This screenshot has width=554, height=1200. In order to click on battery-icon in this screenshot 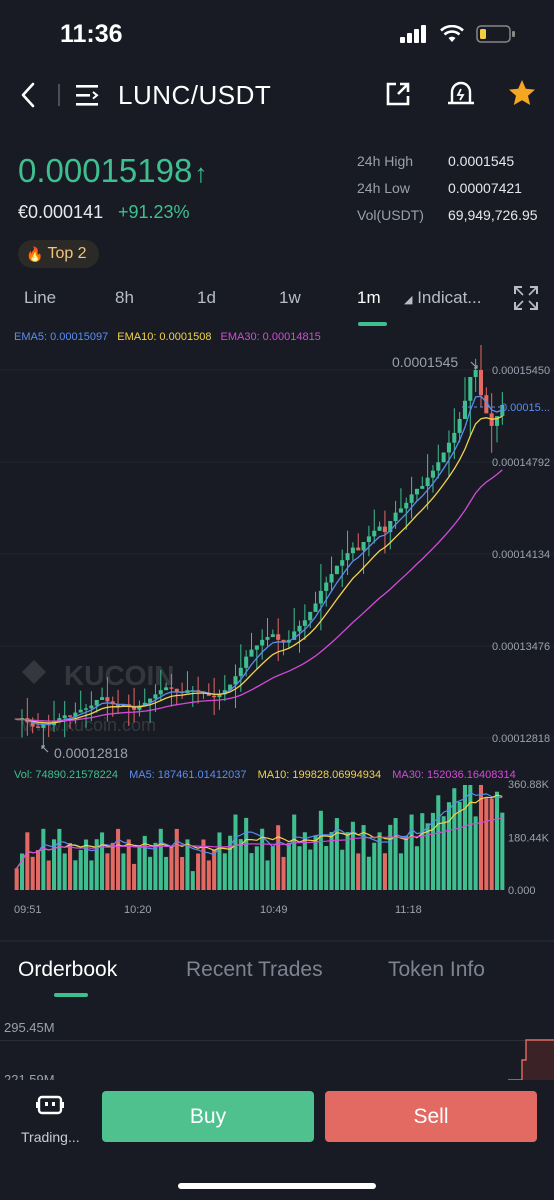, I will do `click(495, 34)`.